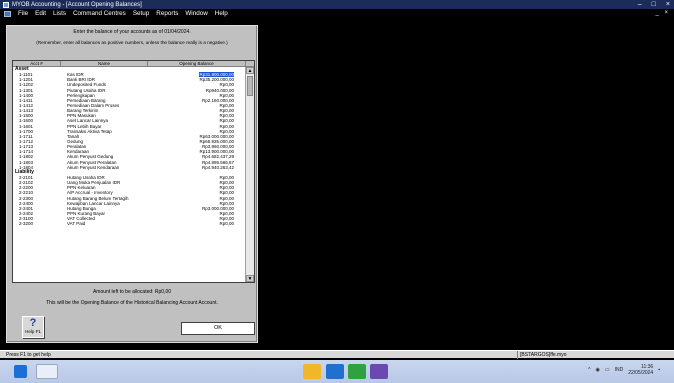 Image resolution: width=674 pixels, height=383 pixels. I want to click on notification-icon: ▪, so click(659, 370).